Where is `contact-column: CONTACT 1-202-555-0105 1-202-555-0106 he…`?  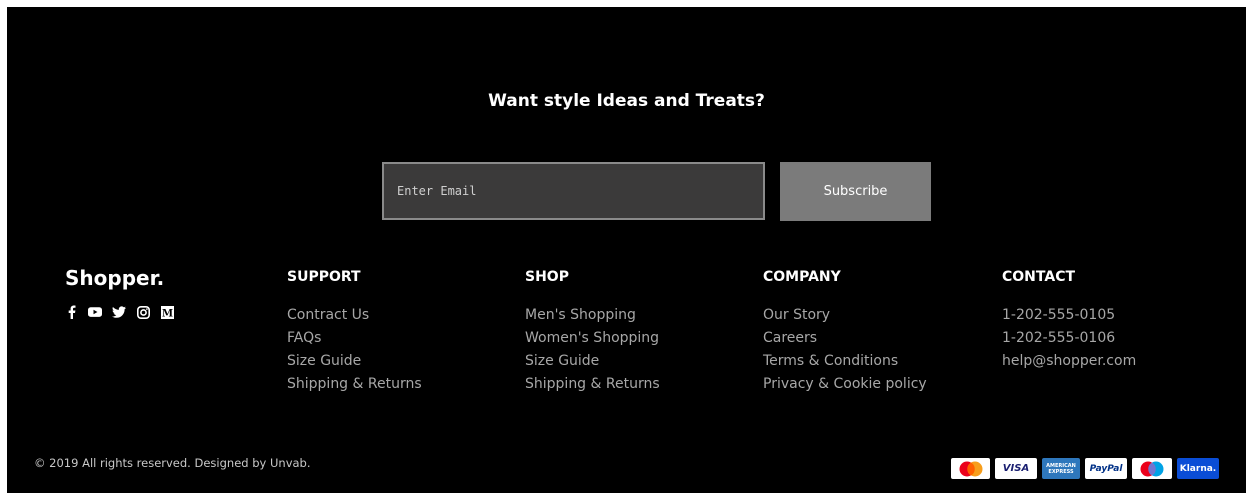 contact-column: CONTACT 1-202-555-0105 1-202-555-0106 he… is located at coordinates (1069, 321).